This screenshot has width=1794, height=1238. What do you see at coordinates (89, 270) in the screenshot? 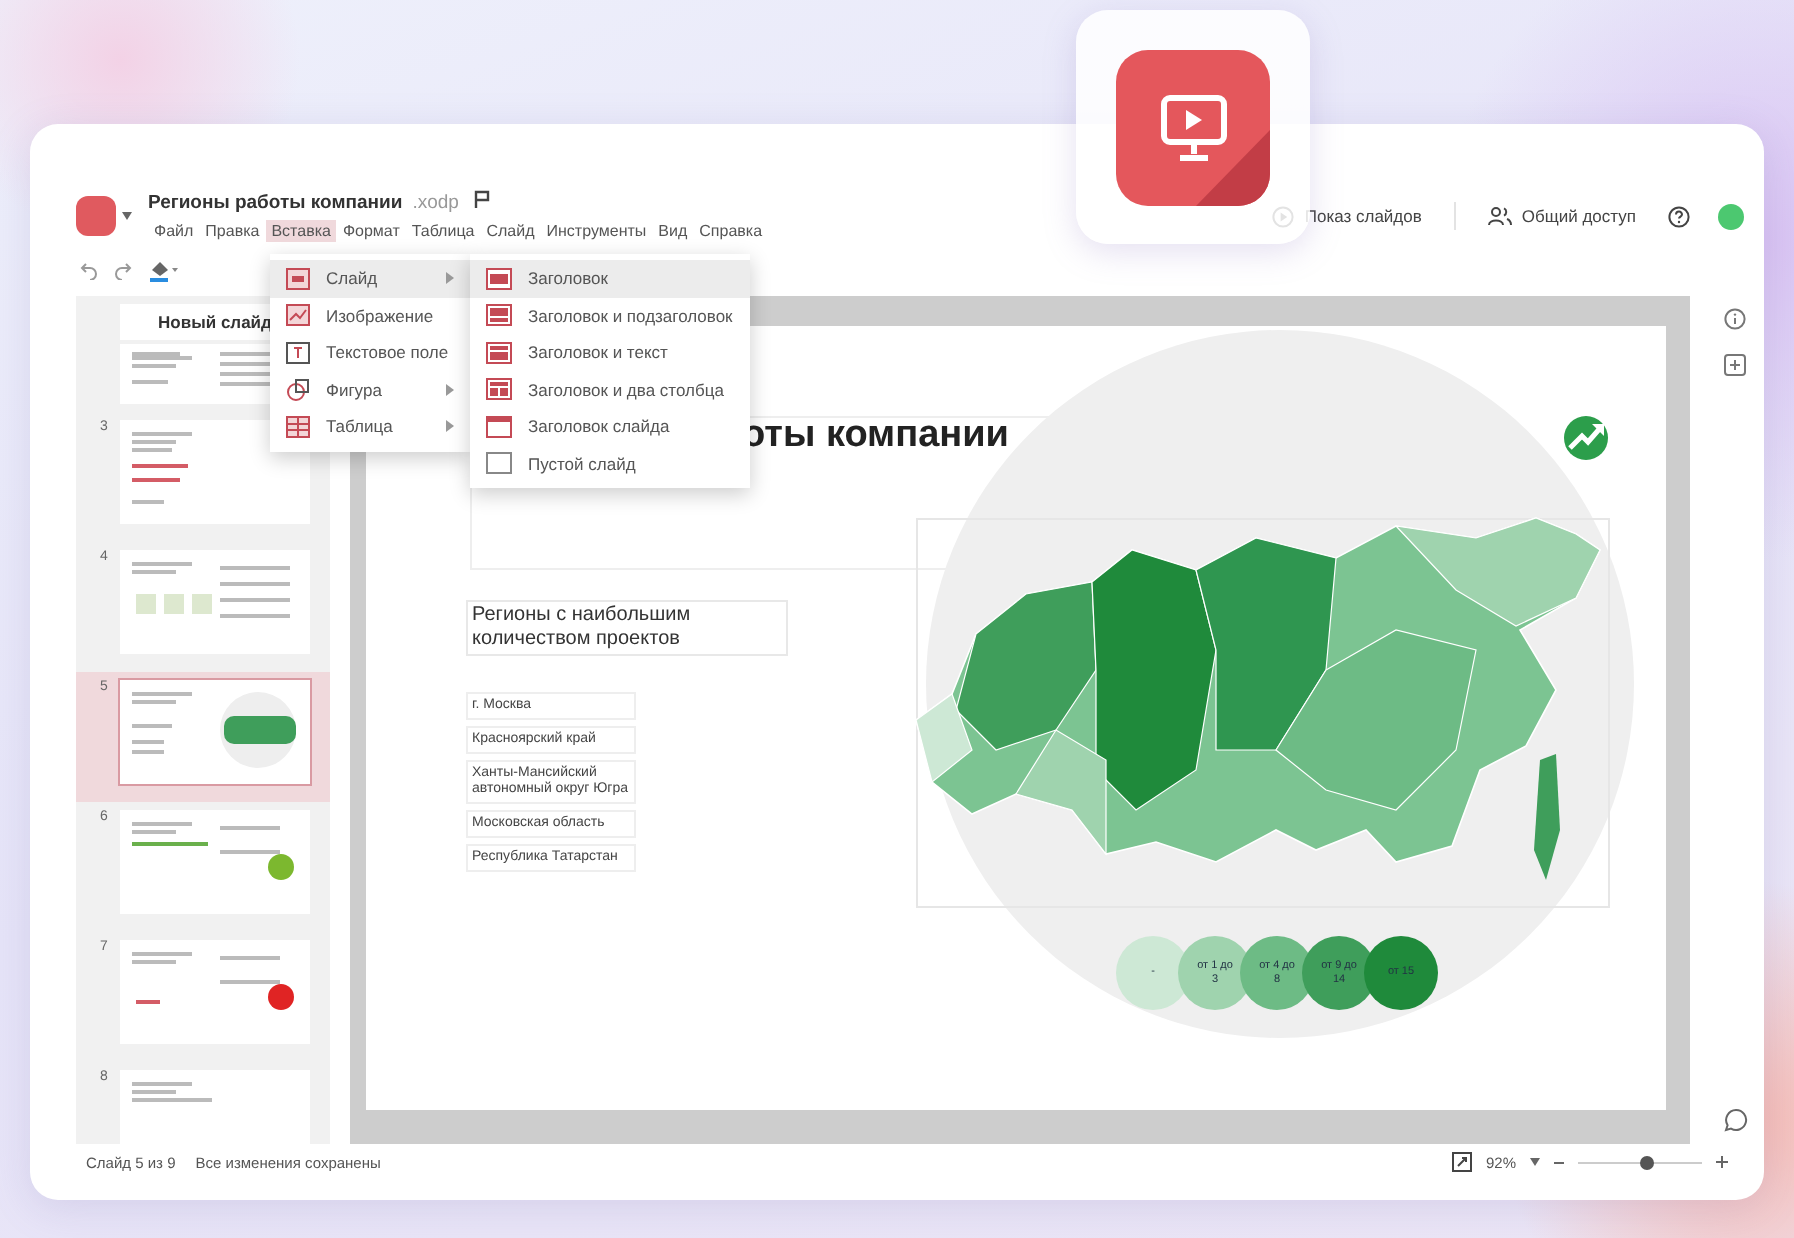
I see `undo-icon` at bounding box center [89, 270].